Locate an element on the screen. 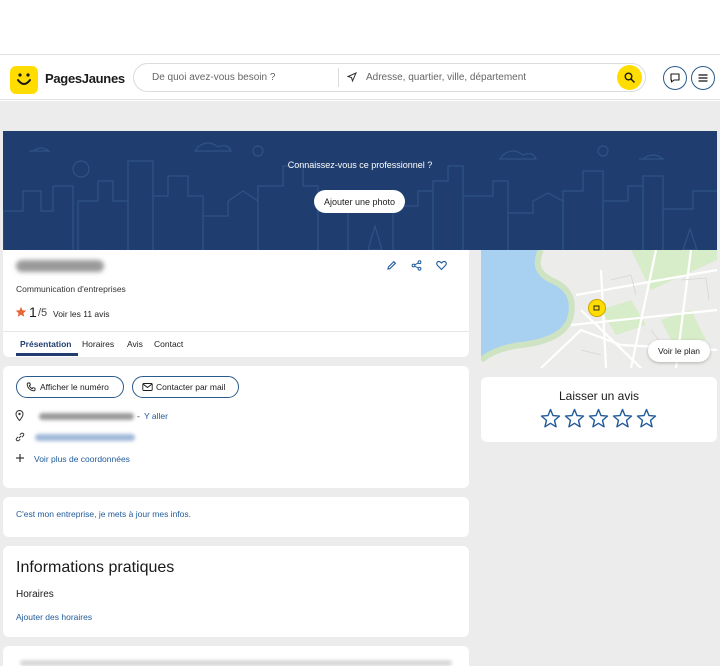 The width and height of the screenshot is (720, 666). rating-value: 1 is located at coordinates (33, 312).